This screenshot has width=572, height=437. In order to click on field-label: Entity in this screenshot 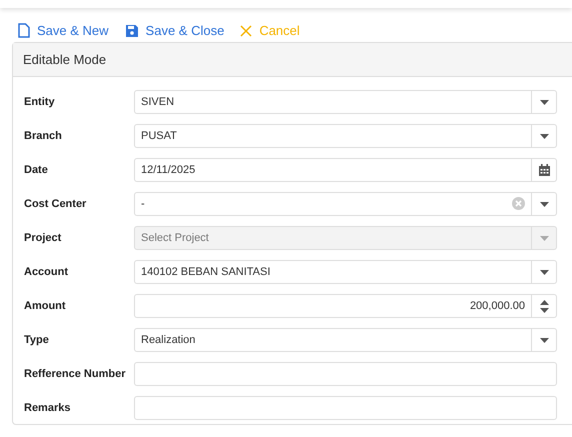, I will do `click(40, 102)`.